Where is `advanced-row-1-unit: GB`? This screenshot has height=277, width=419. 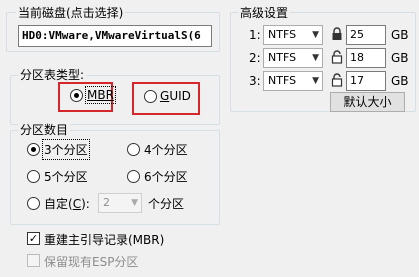
advanced-row-1-unit: GB is located at coordinates (400, 35).